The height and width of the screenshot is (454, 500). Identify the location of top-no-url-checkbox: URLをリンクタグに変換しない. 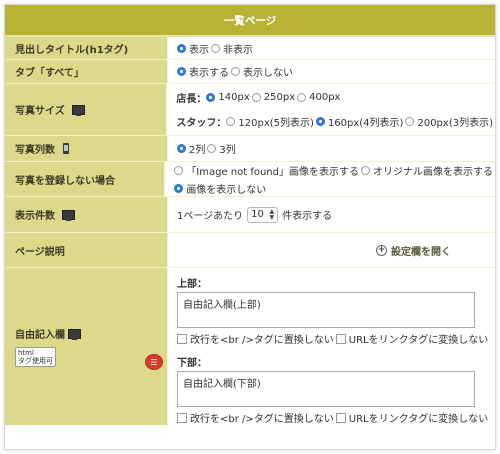
(411, 338).